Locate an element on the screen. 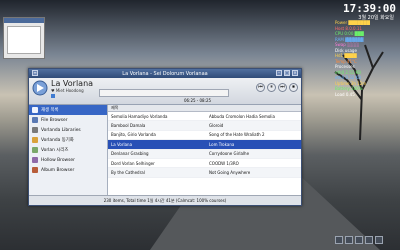  track-album: COODW 1/3RO is located at coordinates (224, 163).